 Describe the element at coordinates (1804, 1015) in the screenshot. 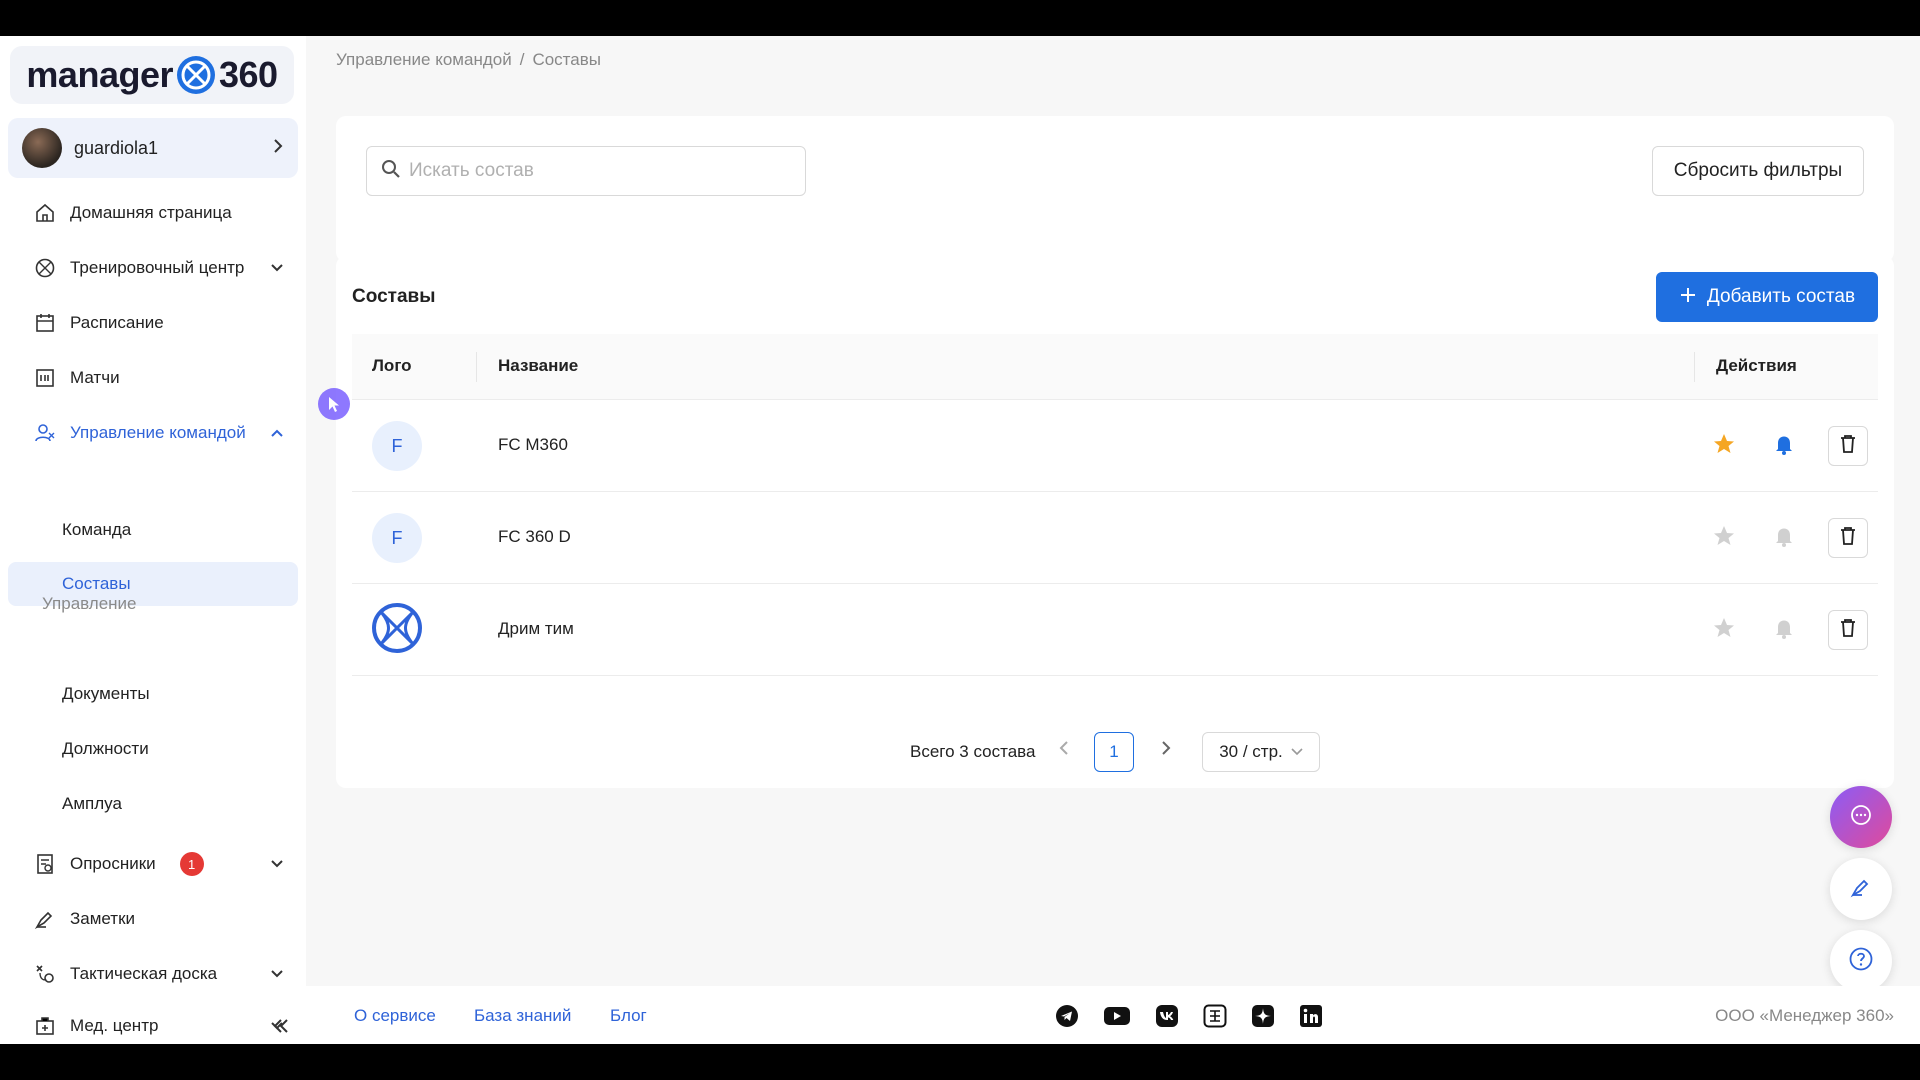

I see `footer-company: ООО «Менеджер 360»` at that location.